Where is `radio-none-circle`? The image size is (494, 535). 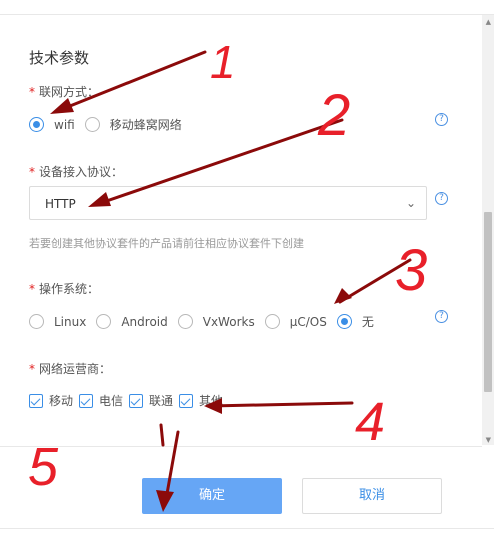
radio-none-circle is located at coordinates (344, 321).